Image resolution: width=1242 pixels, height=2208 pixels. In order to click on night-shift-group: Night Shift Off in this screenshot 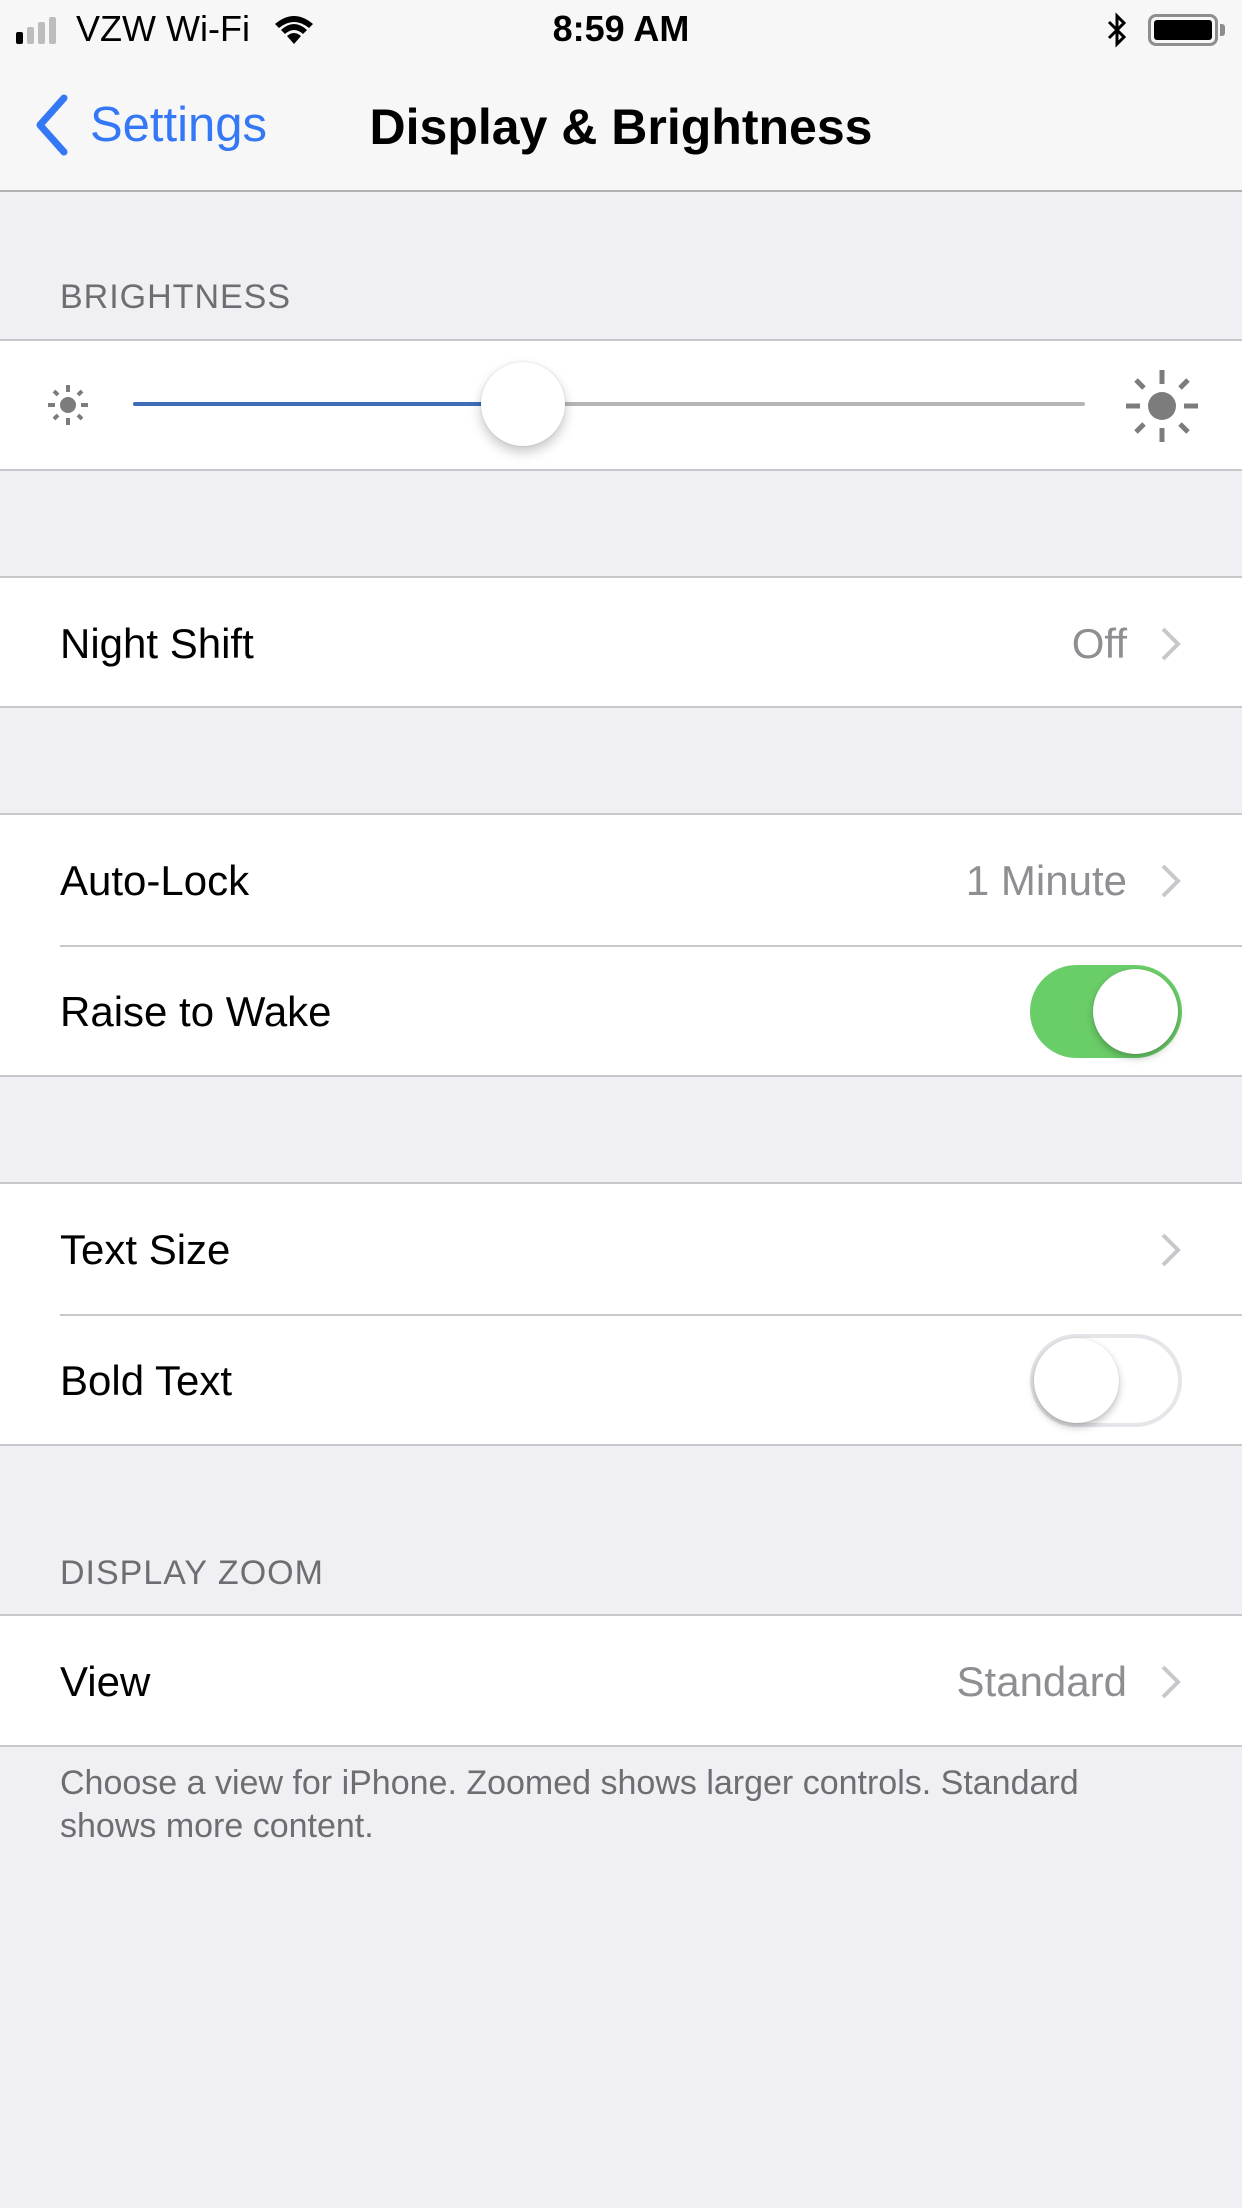, I will do `click(621, 642)`.